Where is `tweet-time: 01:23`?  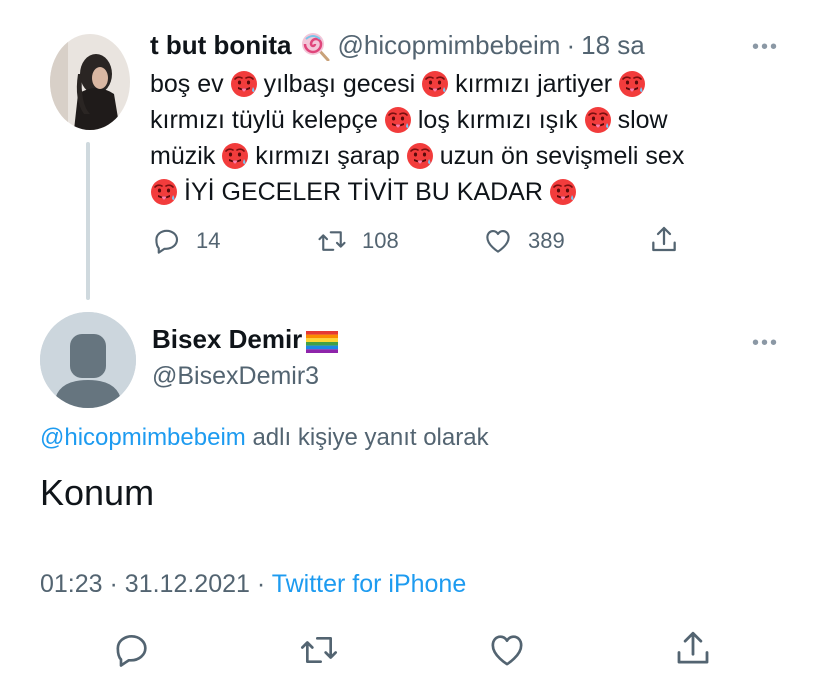 tweet-time: 01:23 is located at coordinates (71, 584).